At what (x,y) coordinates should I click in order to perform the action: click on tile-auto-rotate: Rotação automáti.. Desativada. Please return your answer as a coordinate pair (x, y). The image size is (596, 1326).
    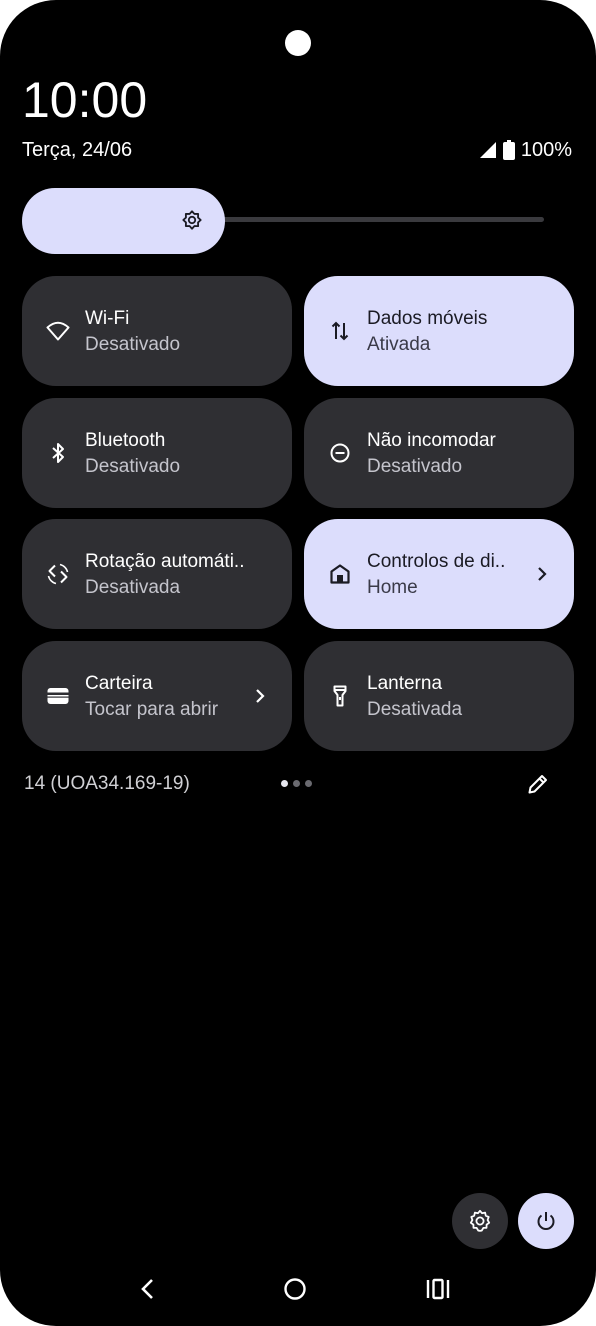
    Looking at the image, I should click on (157, 574).